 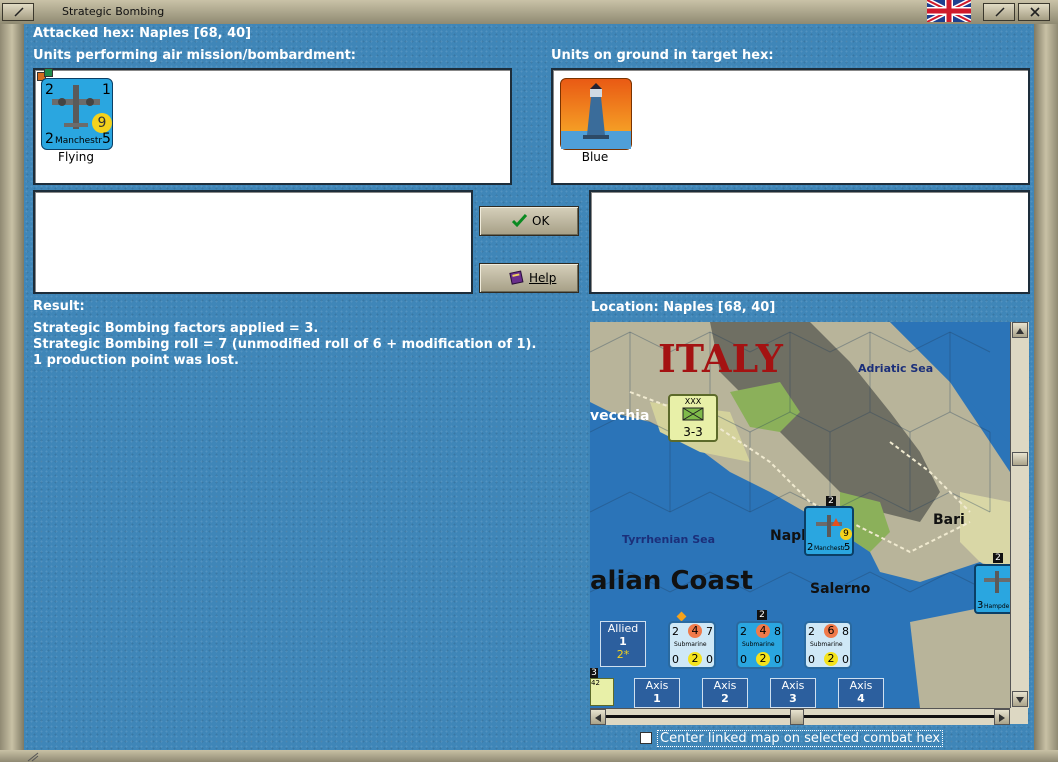 I want to click on map-label-adriatic: Adriatic Sea, so click(x=896, y=368).